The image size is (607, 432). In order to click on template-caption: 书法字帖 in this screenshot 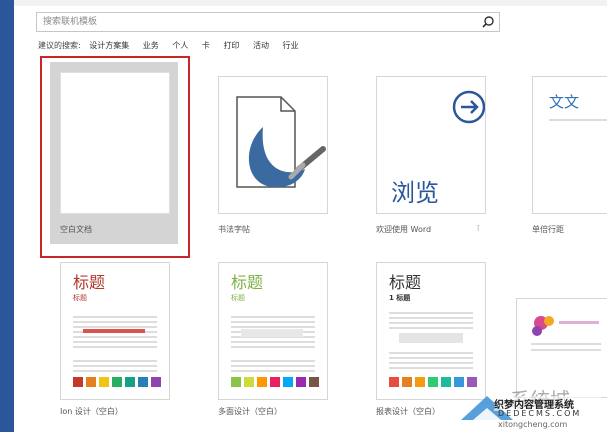, I will do `click(234, 229)`.